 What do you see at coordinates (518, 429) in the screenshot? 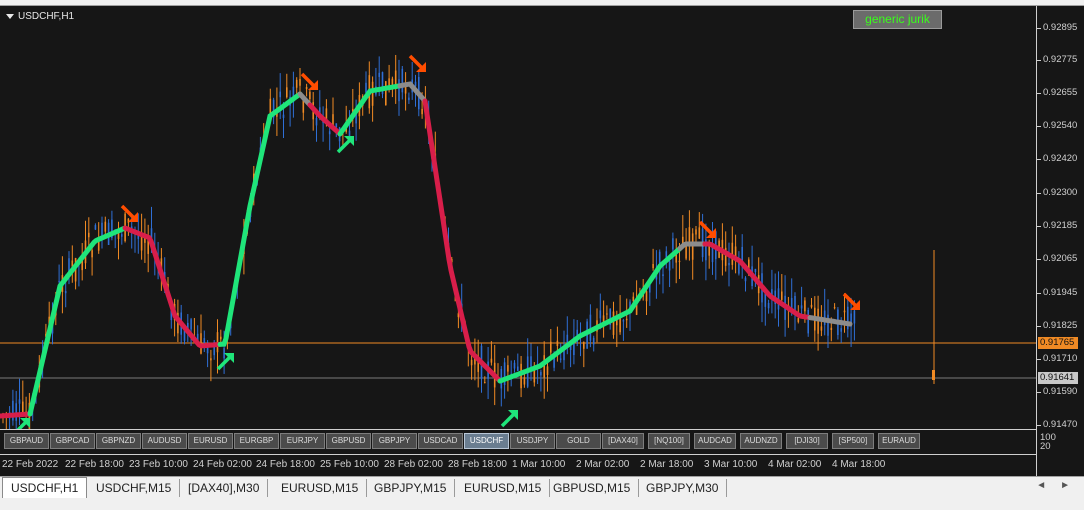
I see `subwindow-separator` at bounding box center [518, 429].